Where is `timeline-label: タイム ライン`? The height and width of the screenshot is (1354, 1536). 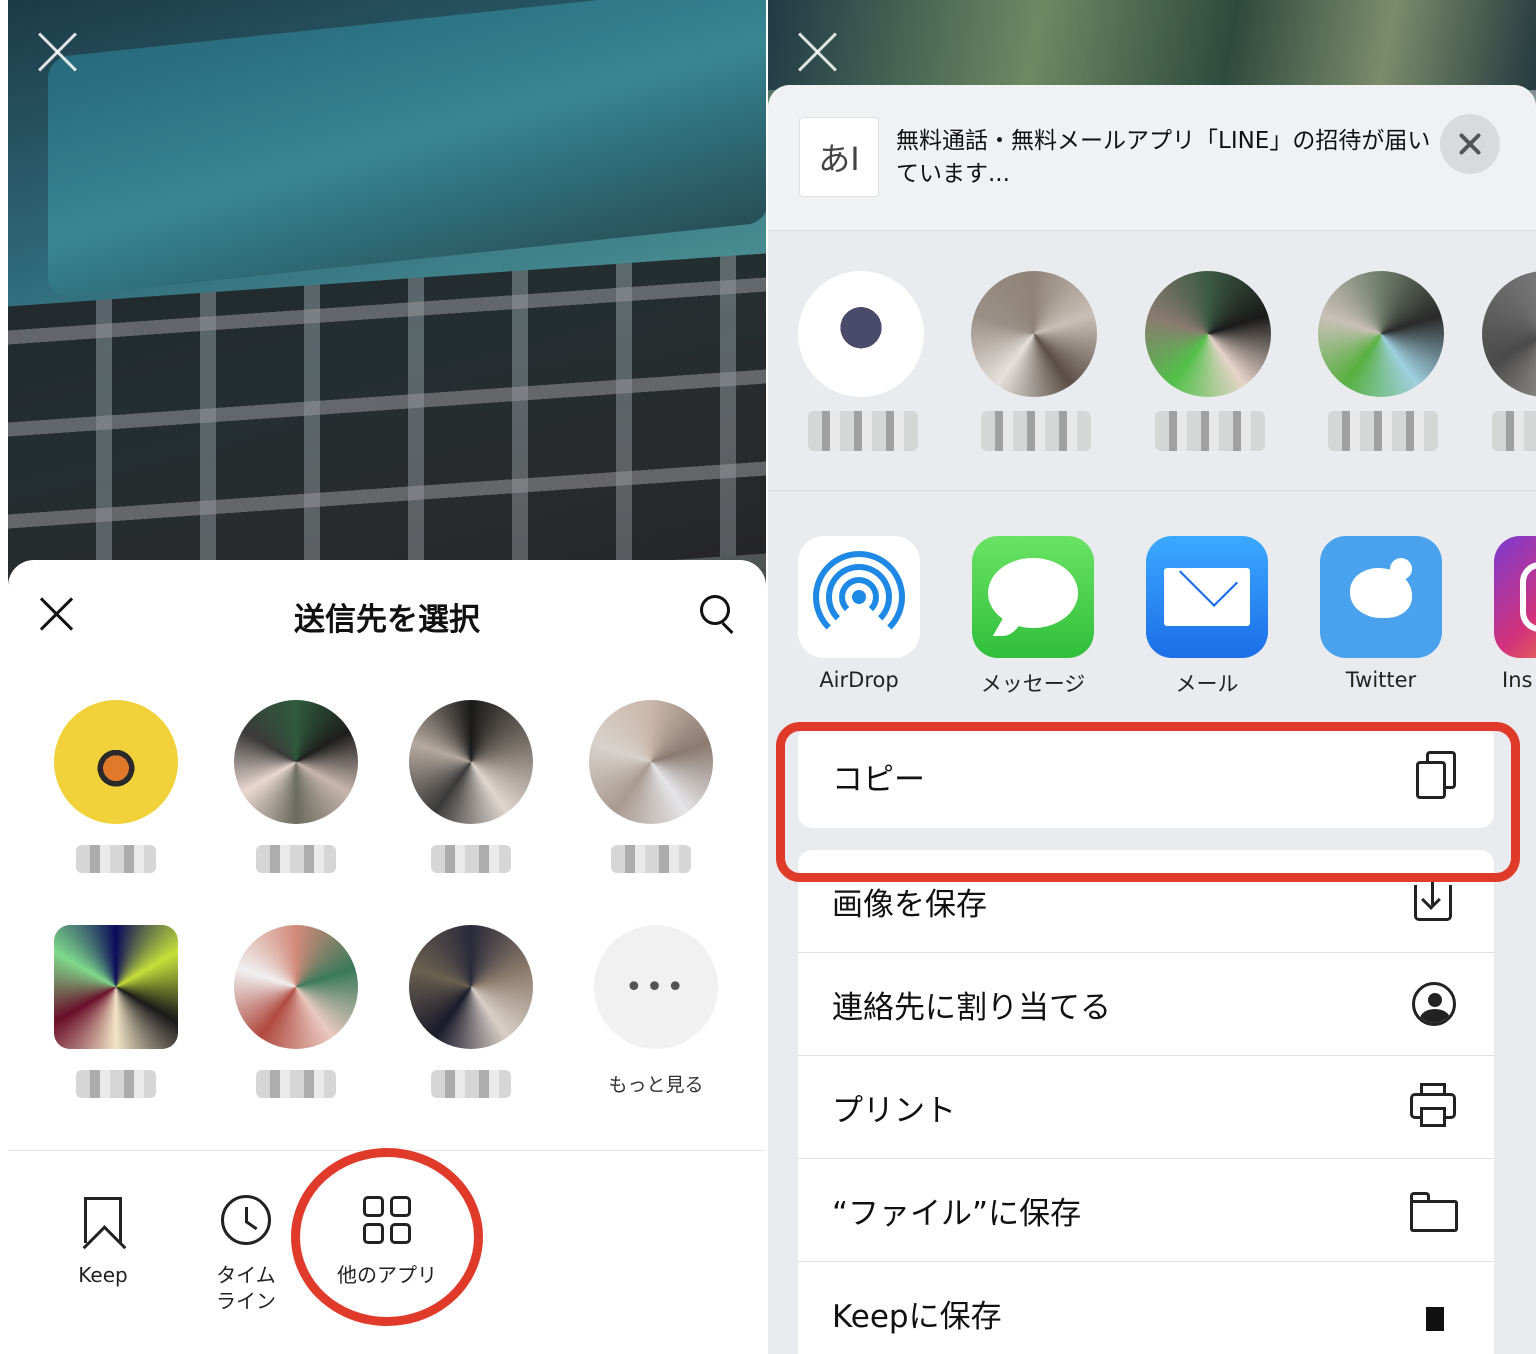
timeline-label: タイム ライン is located at coordinates (246, 1288).